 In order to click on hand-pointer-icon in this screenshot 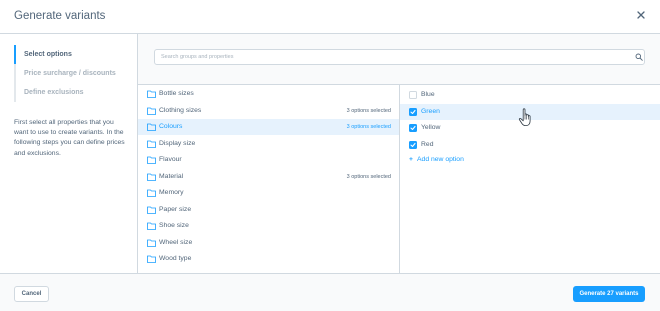, I will do `click(524, 117)`.